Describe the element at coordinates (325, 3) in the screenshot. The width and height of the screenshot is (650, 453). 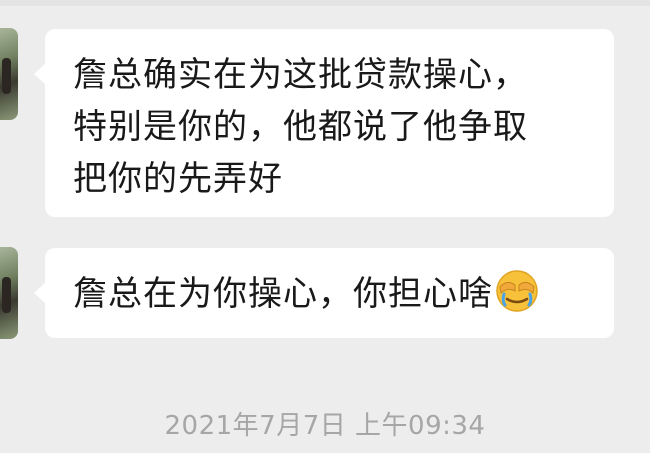
I see `window-top-edge` at that location.